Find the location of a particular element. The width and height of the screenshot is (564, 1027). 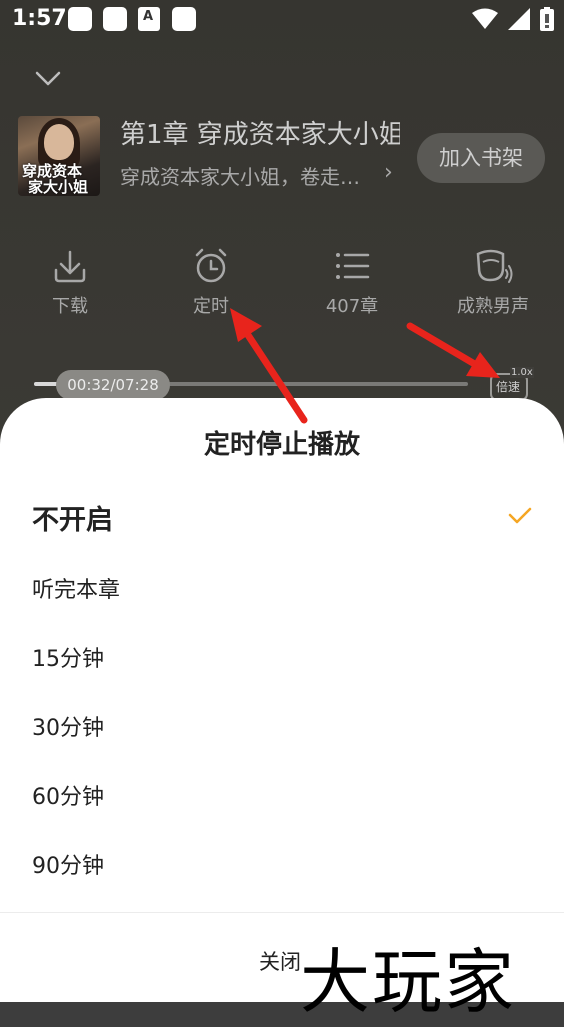

voice-icon is located at coordinates (494, 266).